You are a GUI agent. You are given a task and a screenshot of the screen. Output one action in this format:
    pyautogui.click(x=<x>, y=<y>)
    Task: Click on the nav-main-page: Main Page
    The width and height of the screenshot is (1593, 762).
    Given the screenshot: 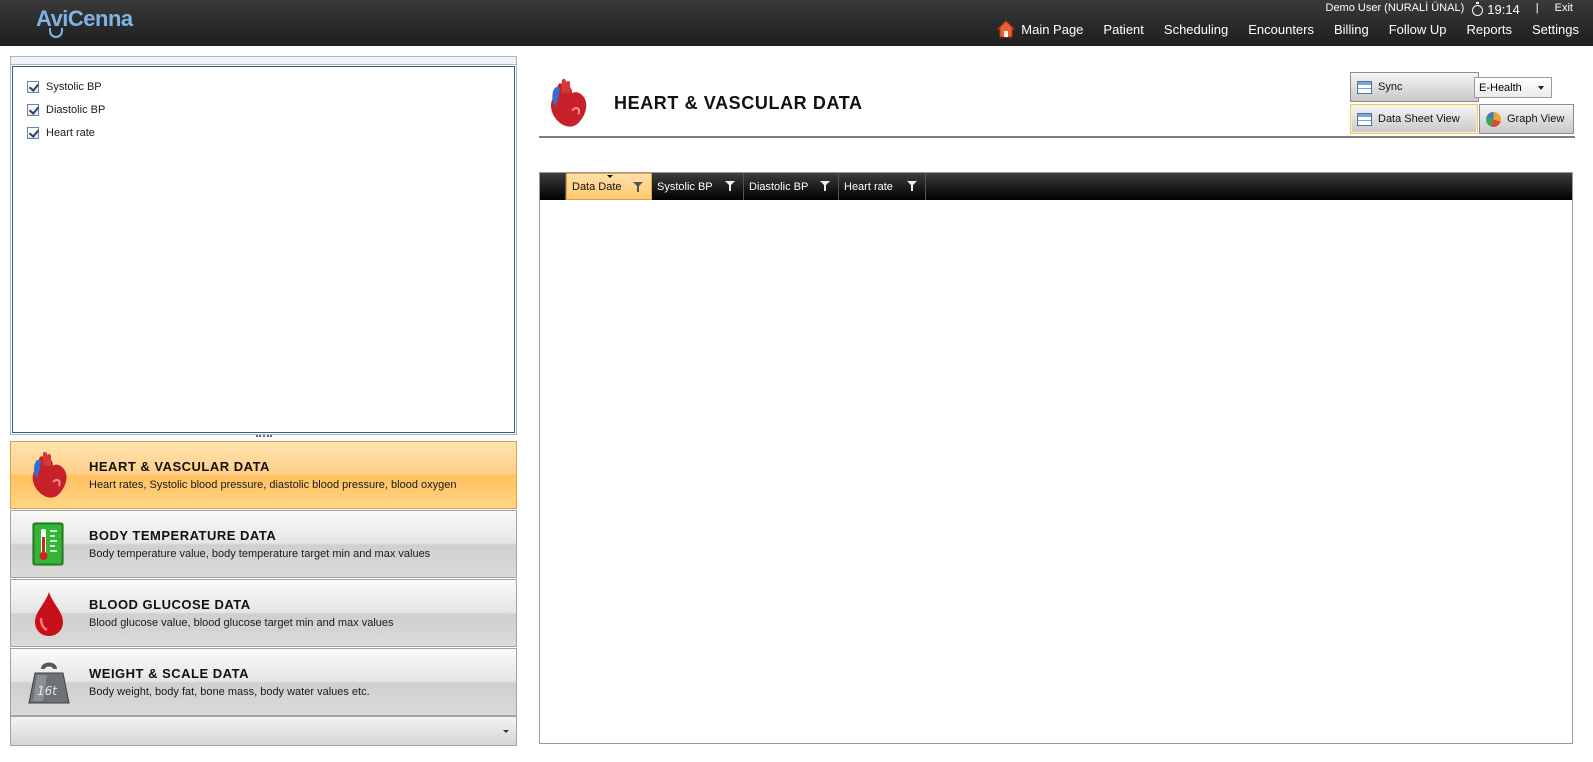 What is the action you would take?
    pyautogui.click(x=1040, y=29)
    